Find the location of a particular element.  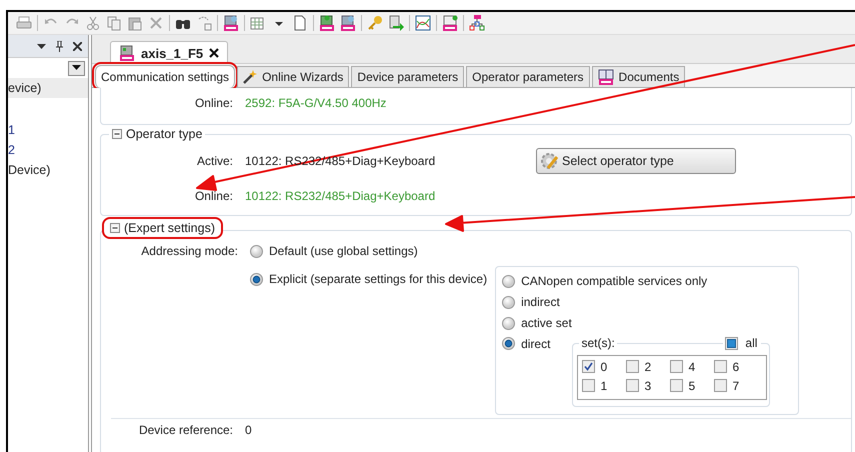

document-title: axis_1_F5 is located at coordinates (172, 53).